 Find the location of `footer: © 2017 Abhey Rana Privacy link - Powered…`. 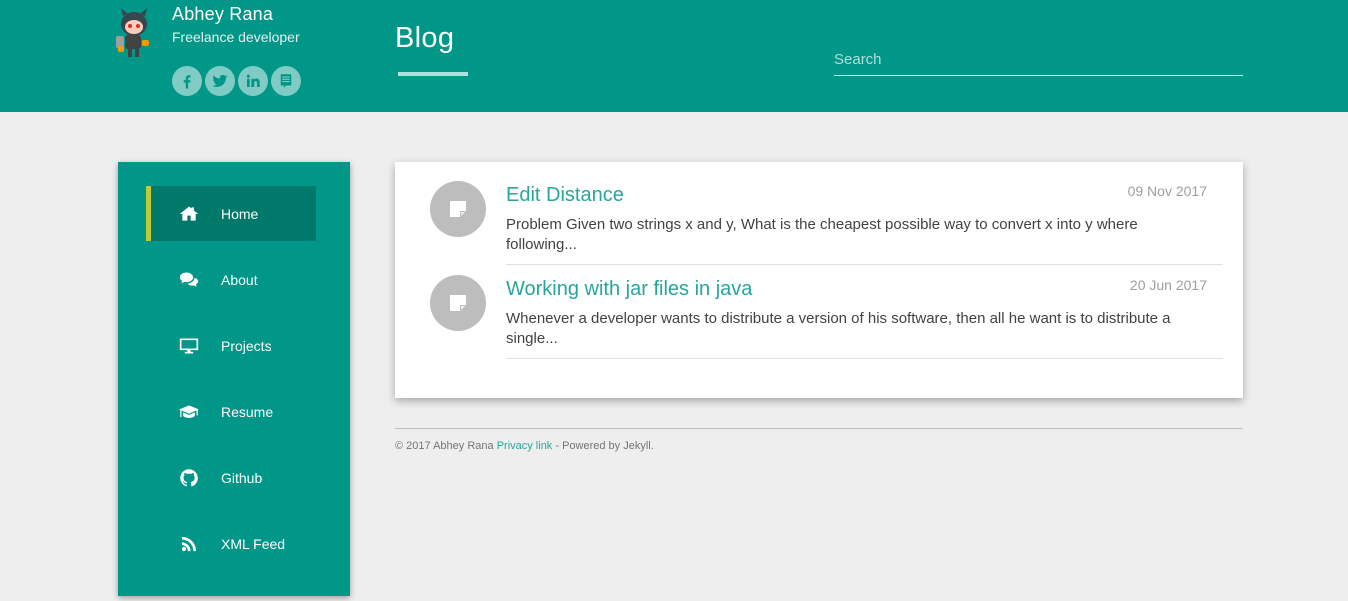

footer: © 2017 Abhey Rana Privacy link - Powered… is located at coordinates (524, 446).